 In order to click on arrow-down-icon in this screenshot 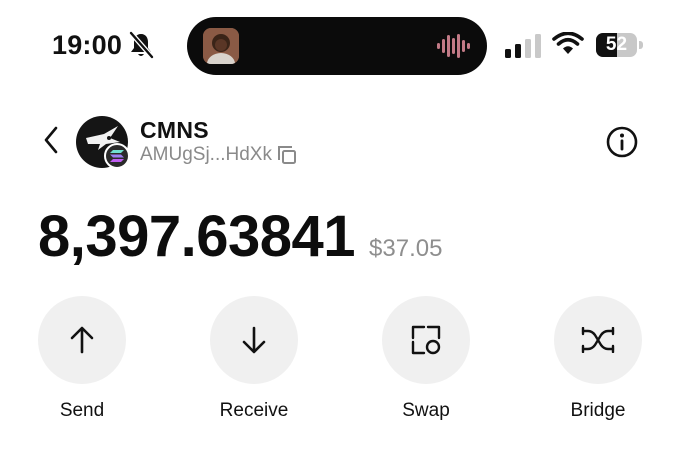, I will do `click(254, 340)`.